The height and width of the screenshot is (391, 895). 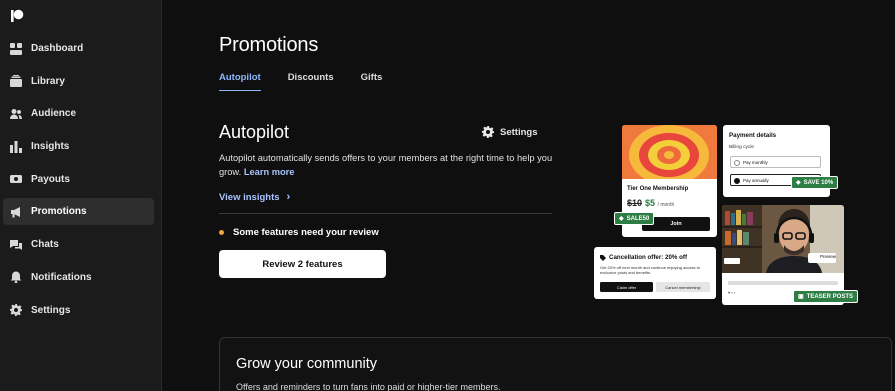 What do you see at coordinates (753, 135) in the screenshot?
I see `payment-title: Payment details` at bounding box center [753, 135].